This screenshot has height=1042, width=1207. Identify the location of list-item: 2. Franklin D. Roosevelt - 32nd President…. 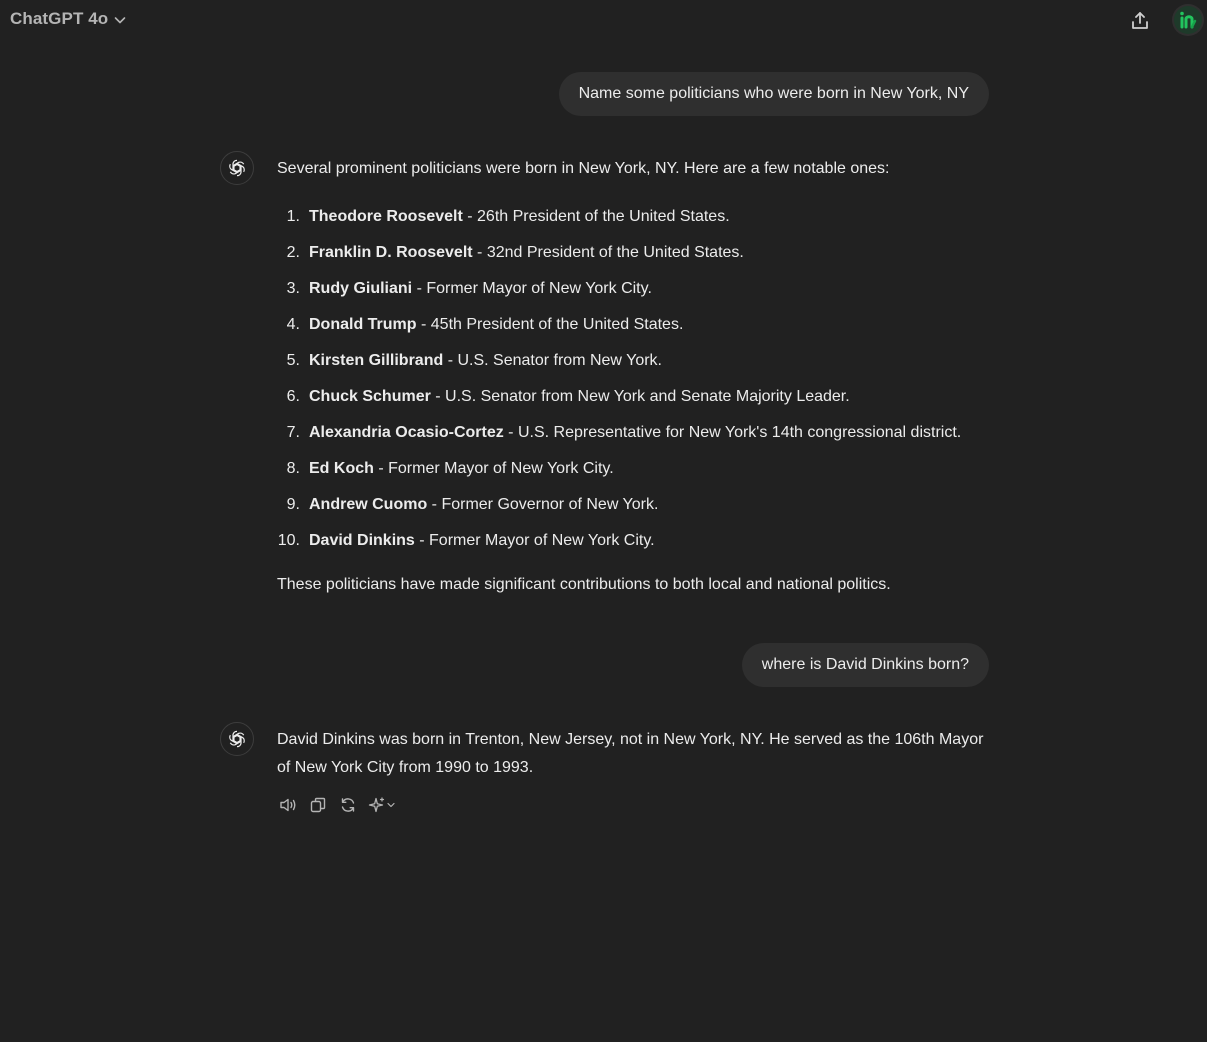
(634, 253).